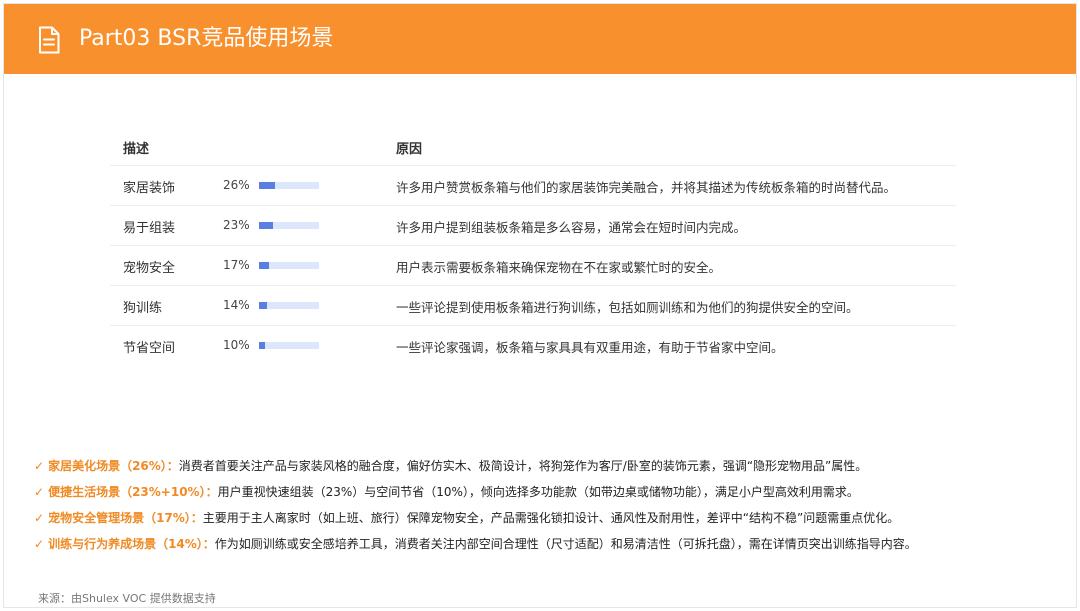 The width and height of the screenshot is (1080, 611). What do you see at coordinates (236, 185) in the screenshot?
I see `row-percent: 26%` at bounding box center [236, 185].